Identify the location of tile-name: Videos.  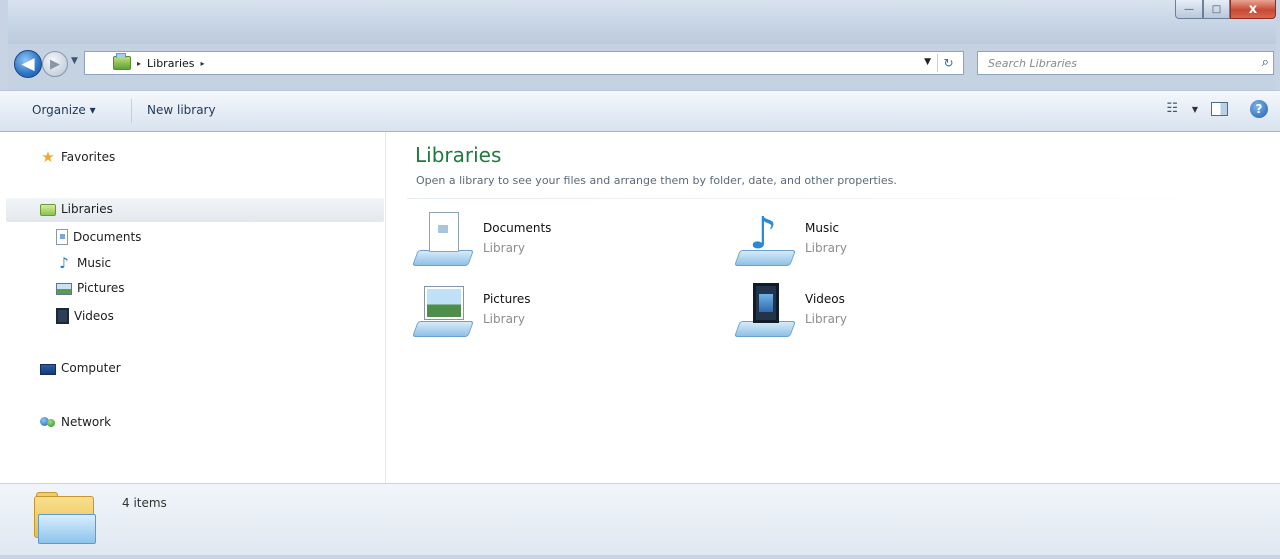
(825, 299).